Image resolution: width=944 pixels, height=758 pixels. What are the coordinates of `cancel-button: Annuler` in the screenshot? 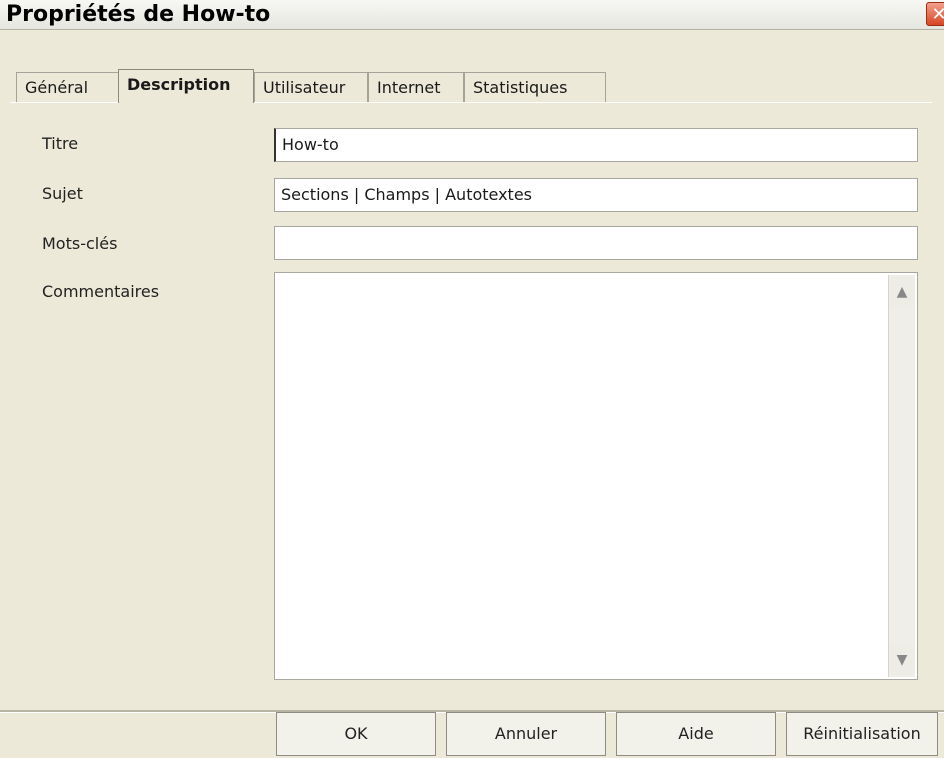 It's located at (526, 734).